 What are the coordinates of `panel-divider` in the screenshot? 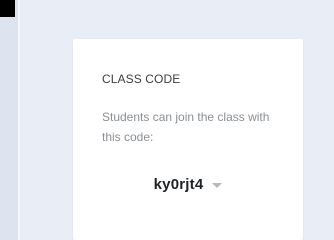 It's located at (19, 120).